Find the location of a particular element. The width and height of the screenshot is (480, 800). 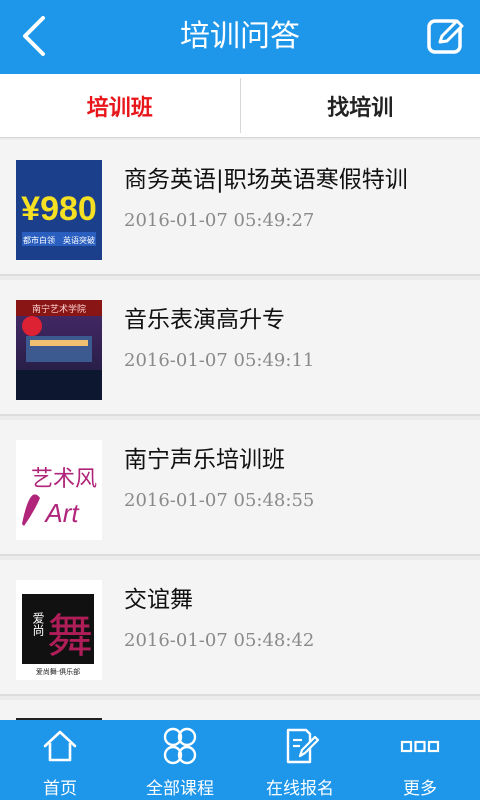

nav-label: 在线报名 is located at coordinates (300, 789).